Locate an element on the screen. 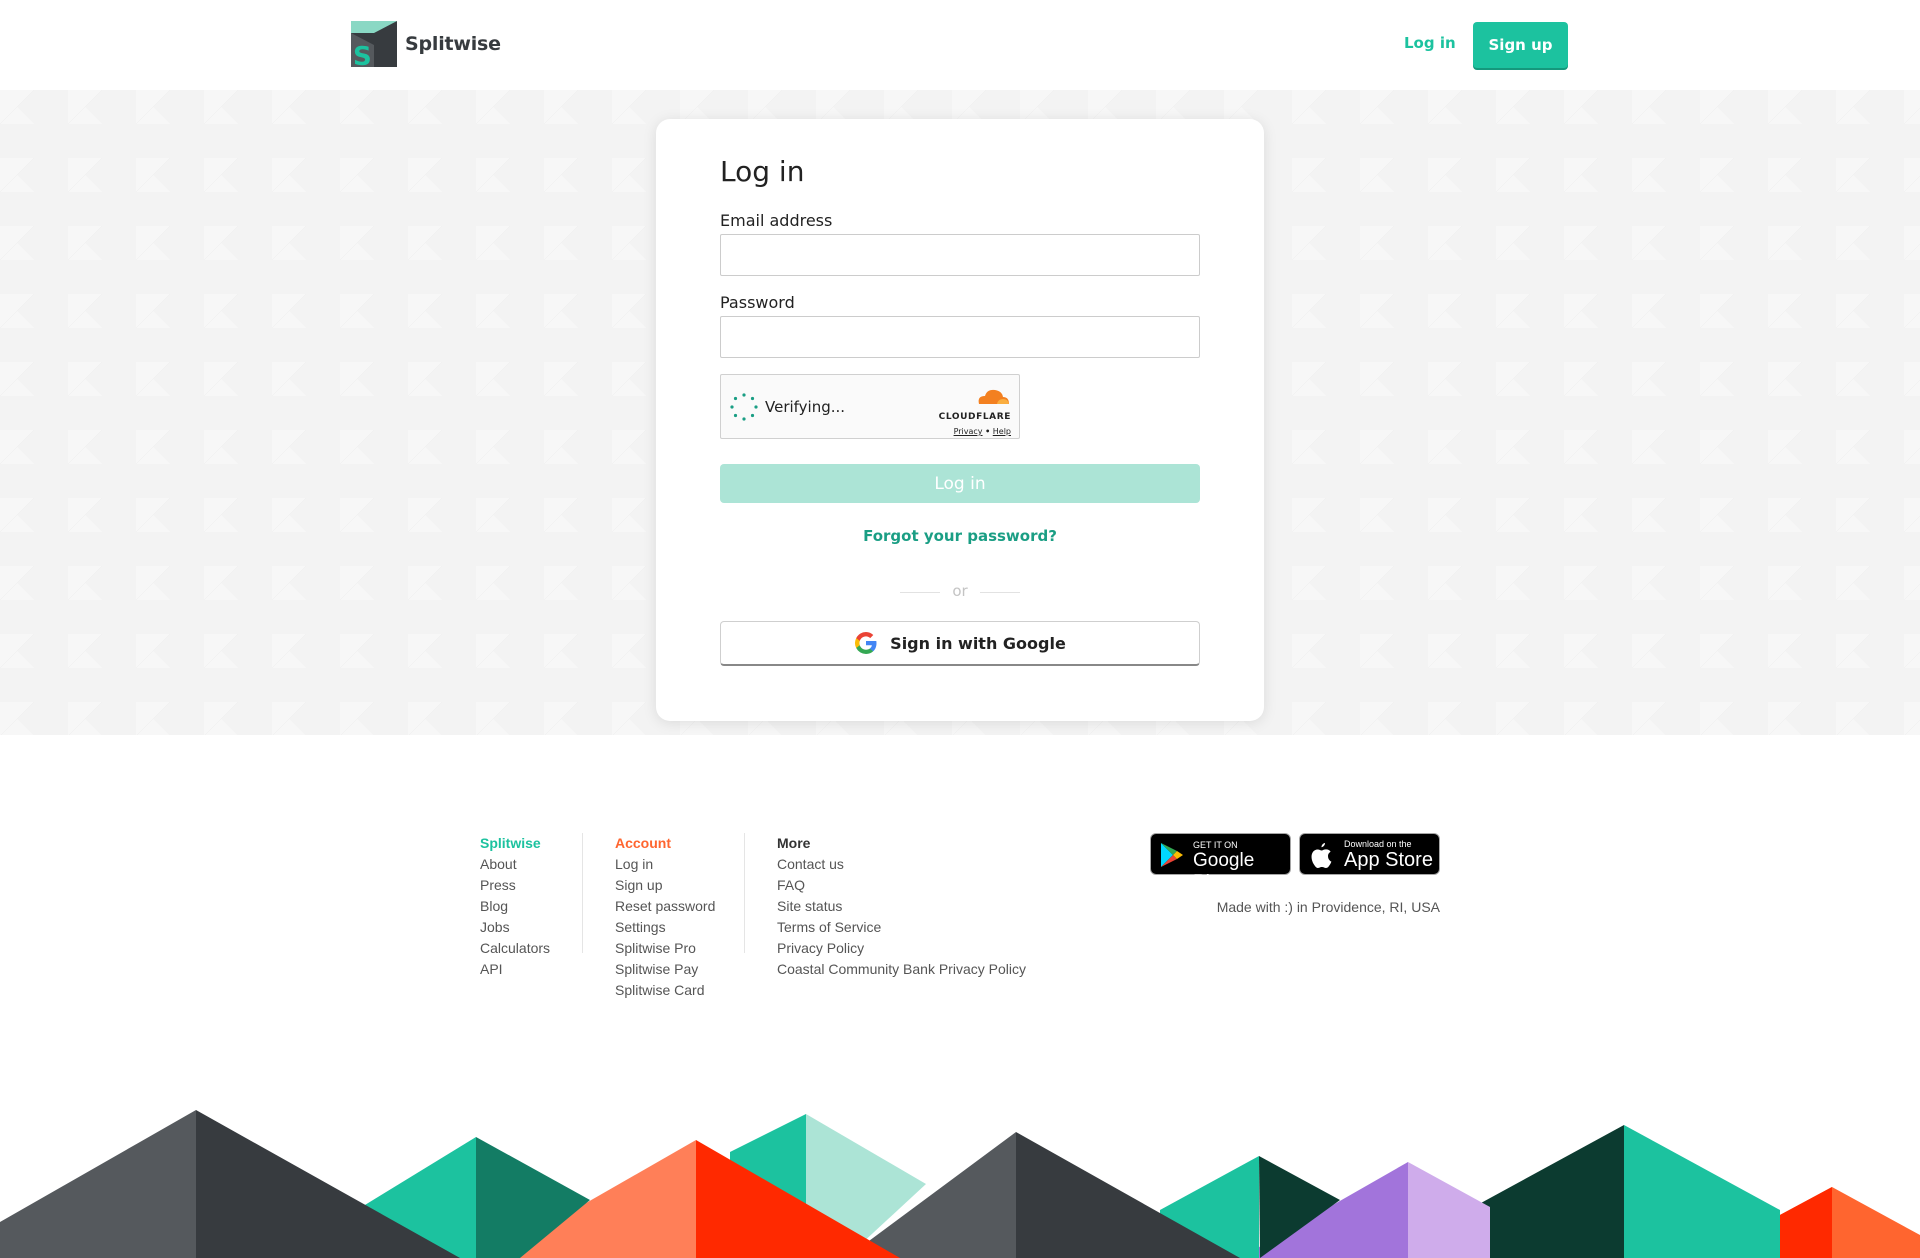  footer-link-reset-password: Reset password is located at coordinates (665, 906).